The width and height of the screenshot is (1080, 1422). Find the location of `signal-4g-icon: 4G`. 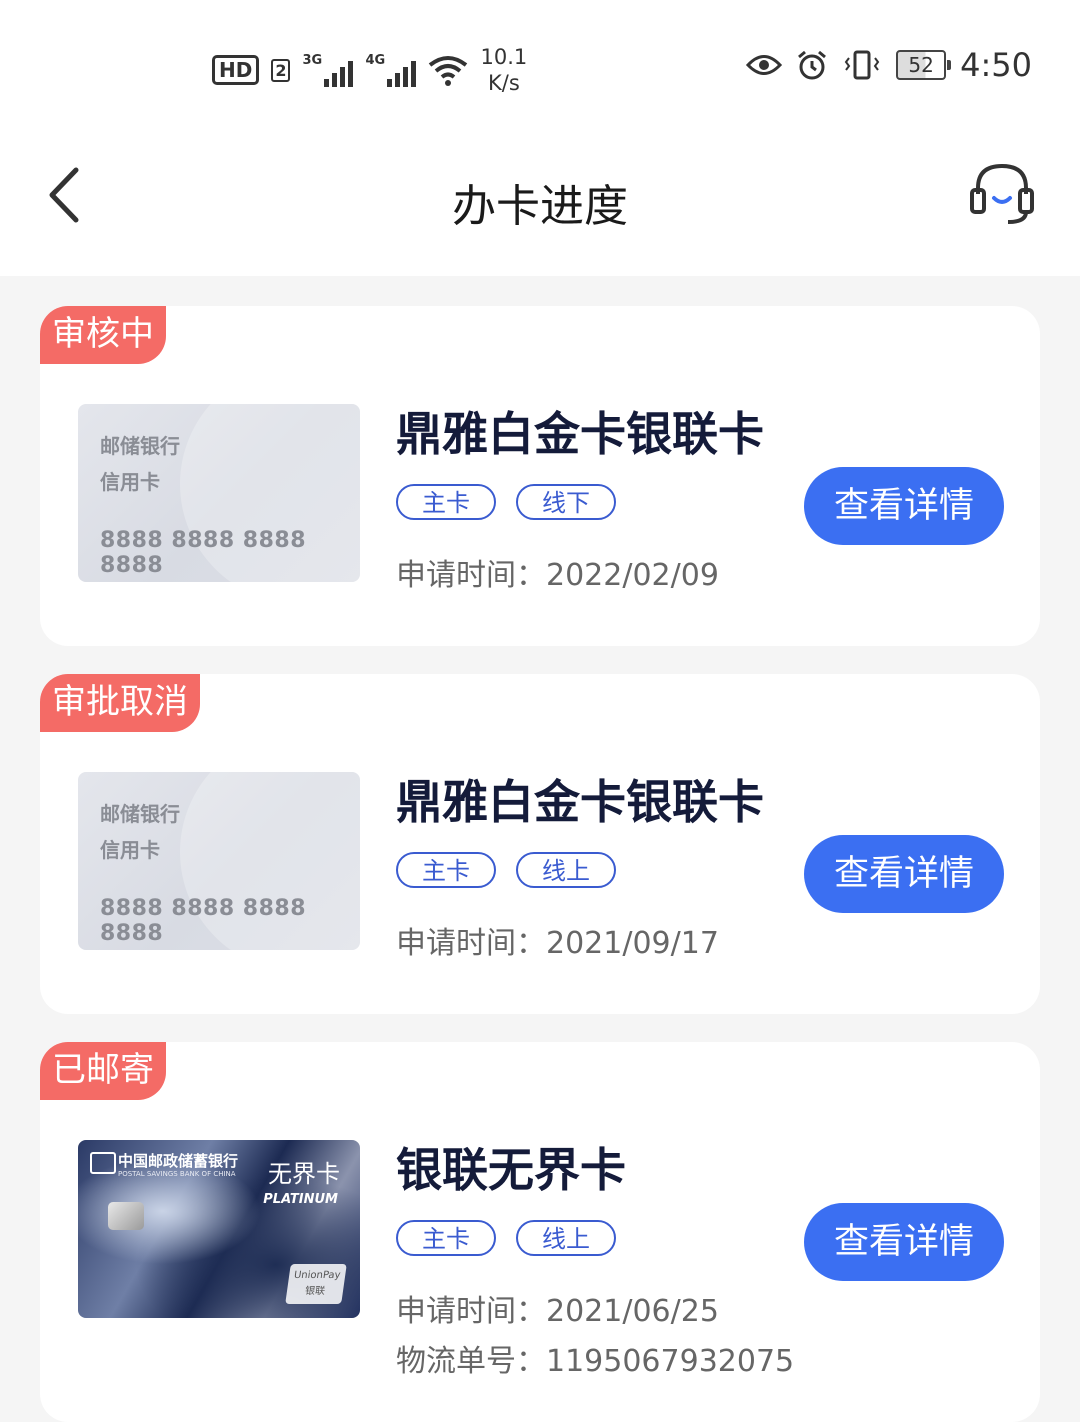

signal-4g-icon: 4G is located at coordinates (391, 70).